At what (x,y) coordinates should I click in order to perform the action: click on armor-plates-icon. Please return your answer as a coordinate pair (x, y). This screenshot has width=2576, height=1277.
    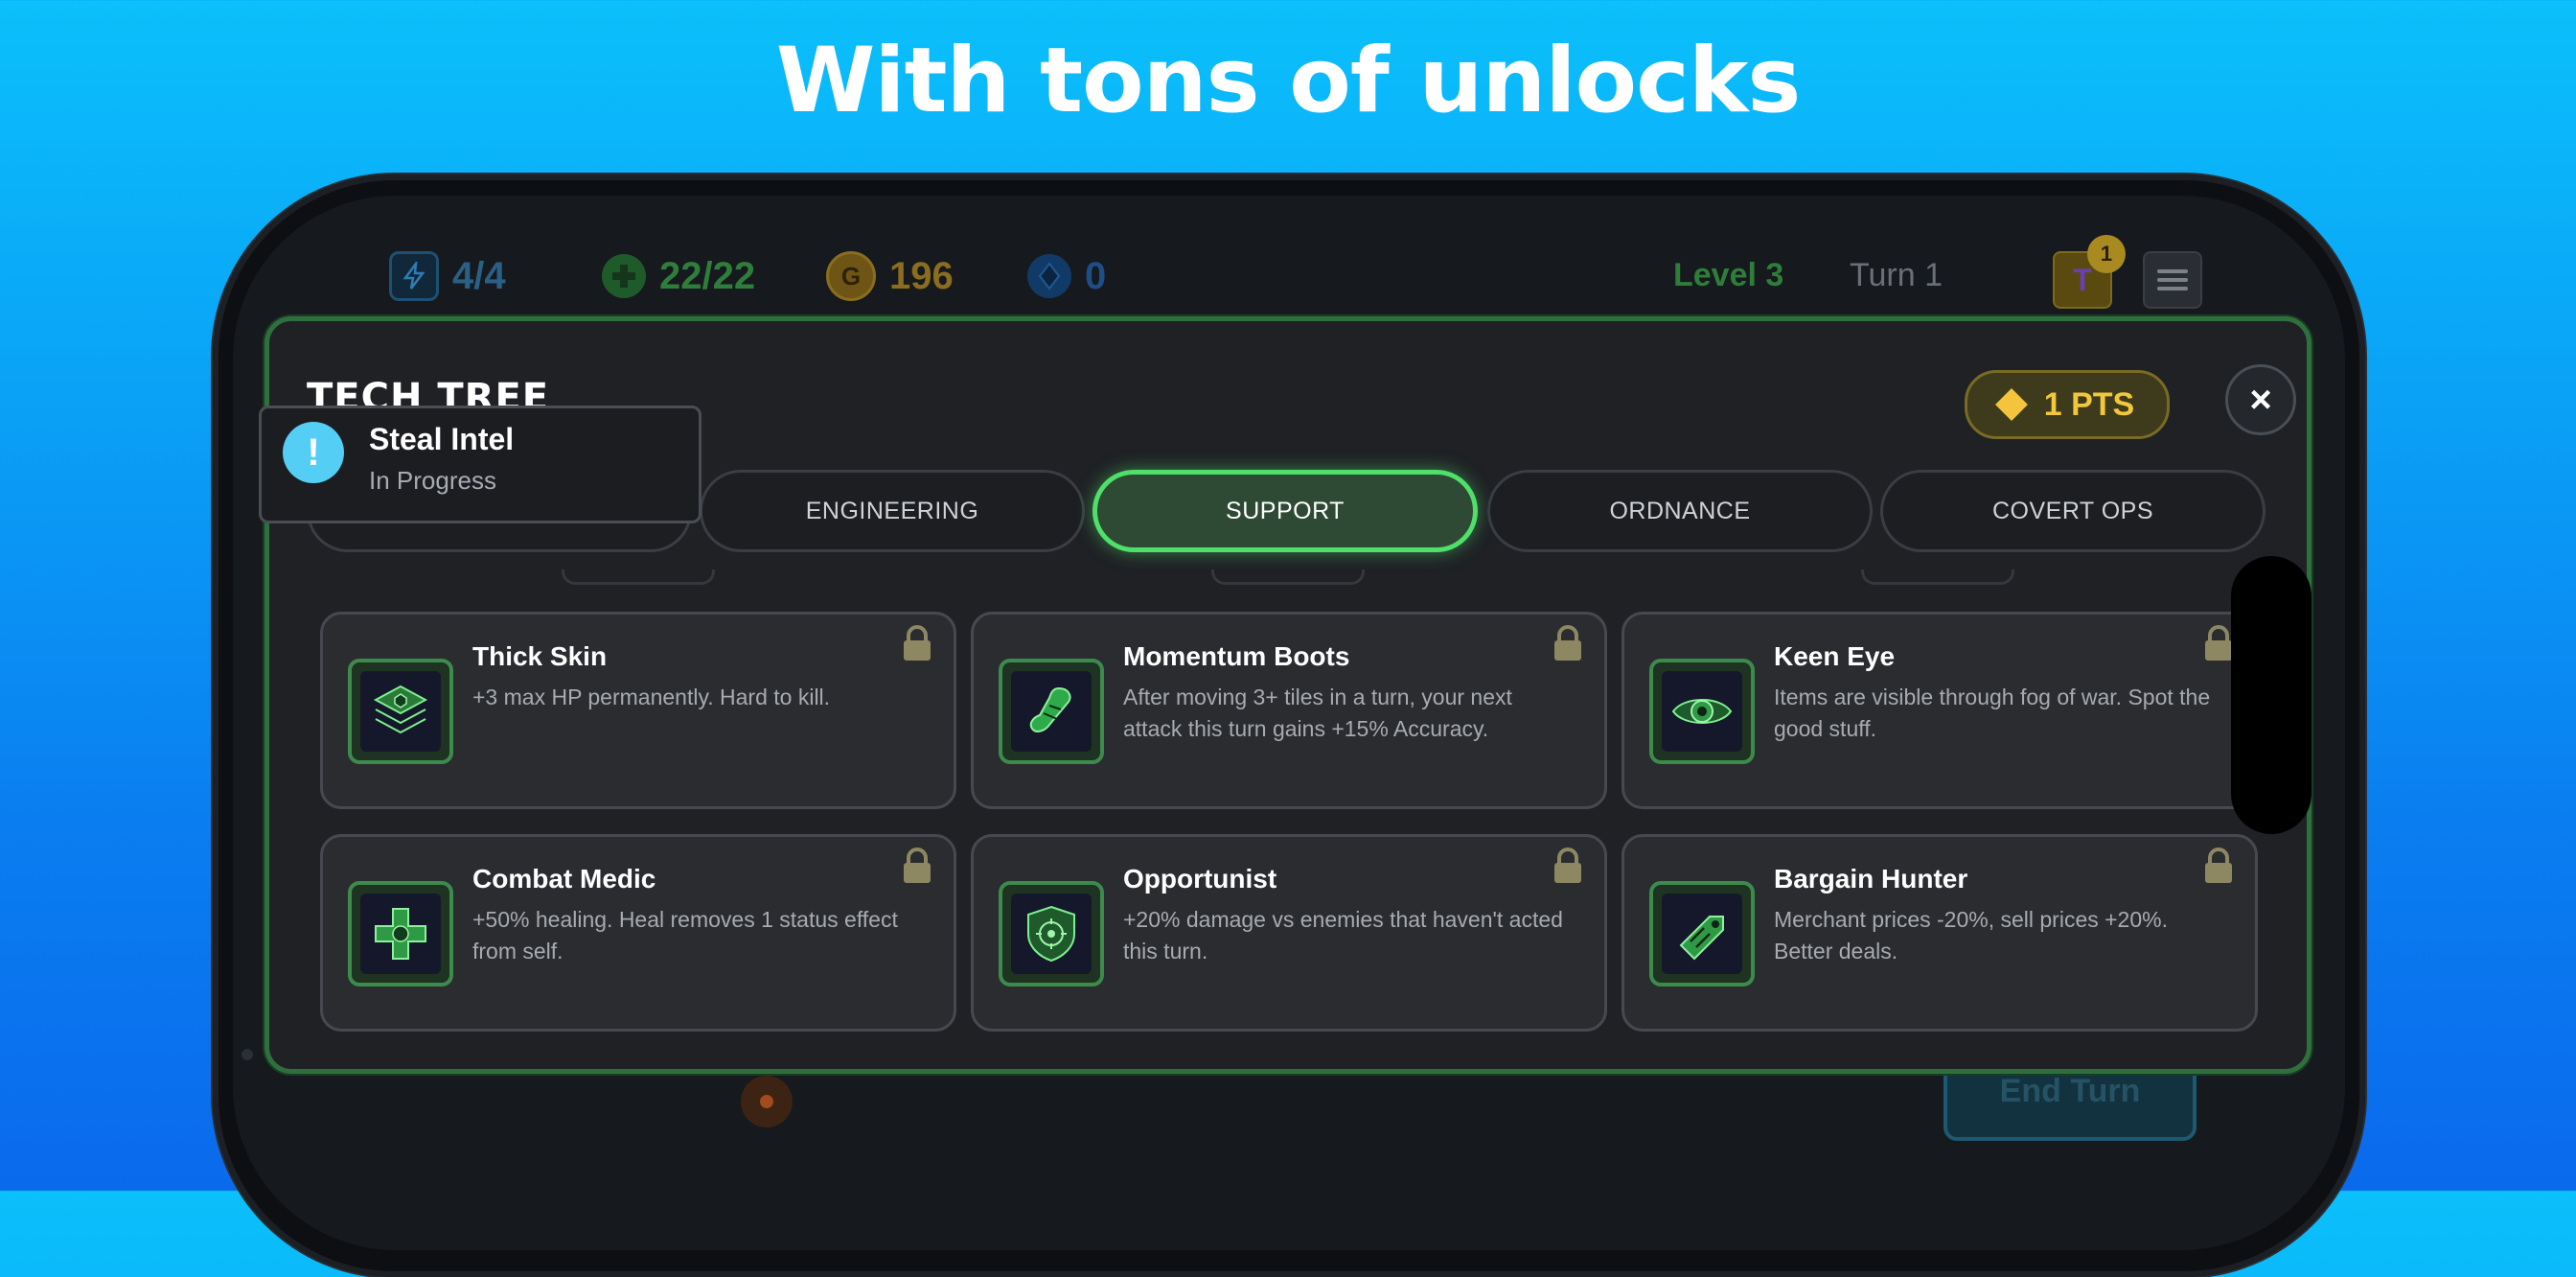
    Looking at the image, I should click on (400, 712).